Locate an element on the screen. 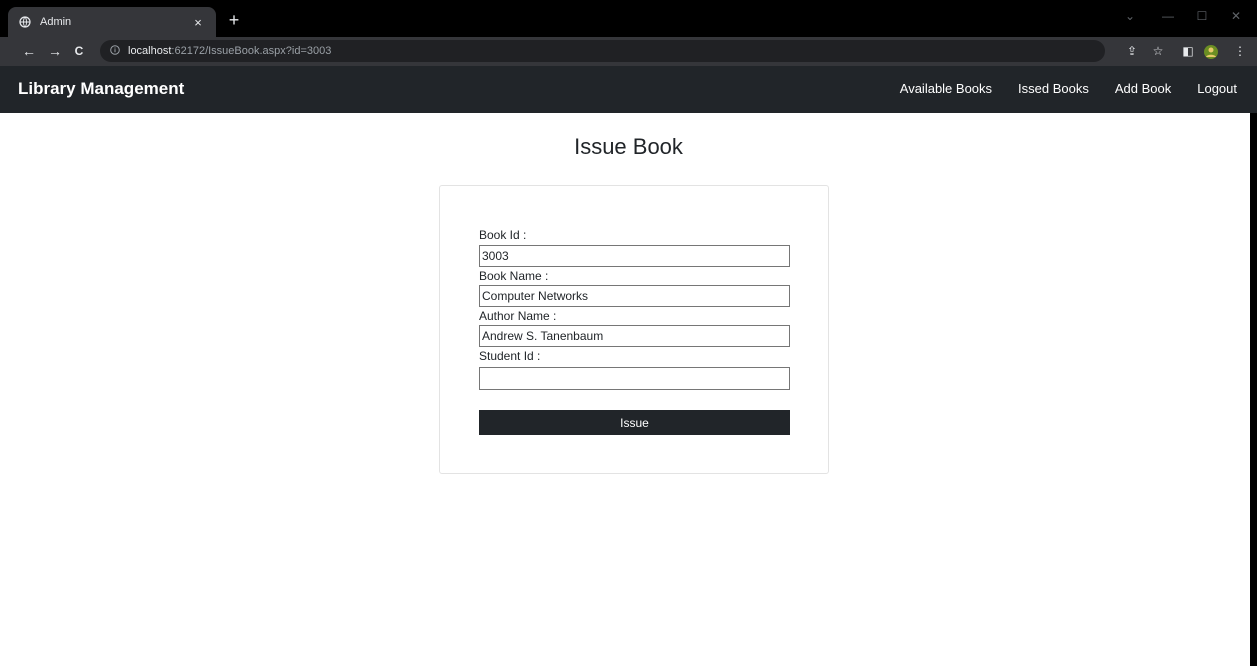 Image resolution: width=1257 pixels, height=666 pixels. forward-icon: → is located at coordinates (55, 51).